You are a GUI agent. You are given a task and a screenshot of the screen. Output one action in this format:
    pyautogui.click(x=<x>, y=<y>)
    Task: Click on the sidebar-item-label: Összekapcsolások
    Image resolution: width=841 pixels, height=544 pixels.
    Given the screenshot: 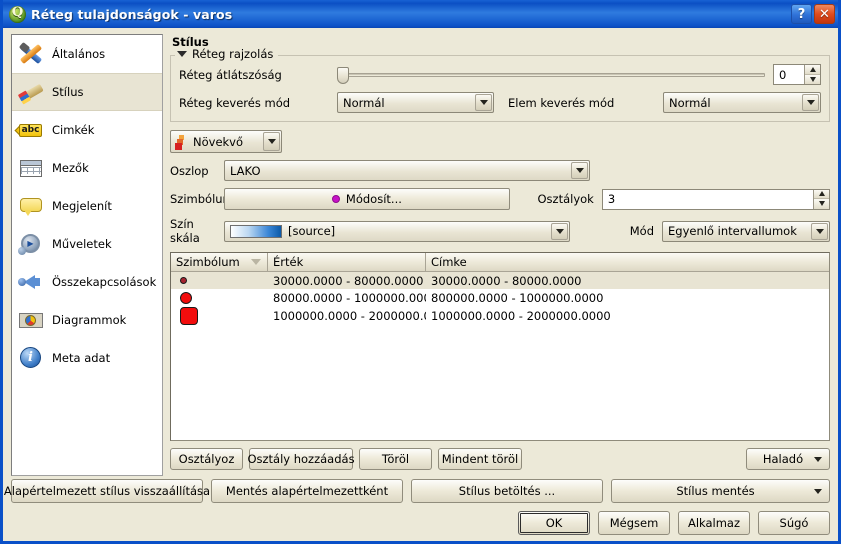 What is the action you would take?
    pyautogui.click(x=104, y=281)
    